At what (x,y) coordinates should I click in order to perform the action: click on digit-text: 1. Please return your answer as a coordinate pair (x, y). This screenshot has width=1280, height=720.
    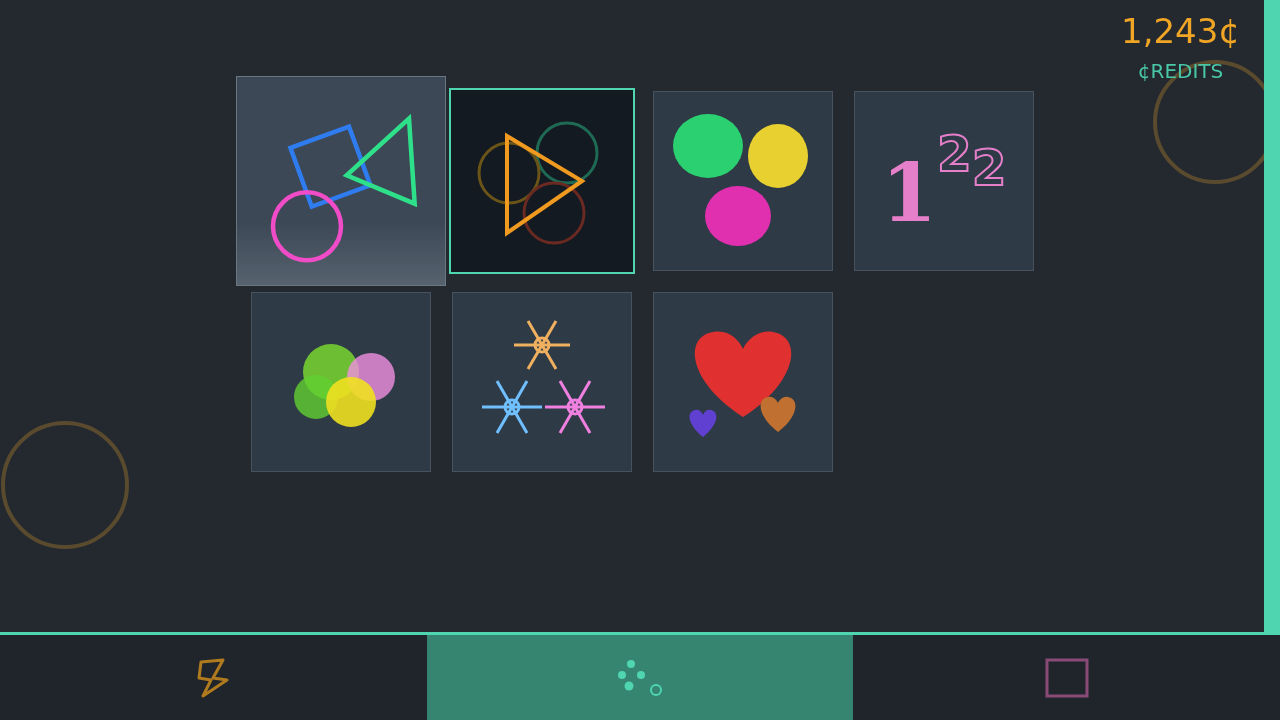
    Looking at the image, I should click on (909, 193).